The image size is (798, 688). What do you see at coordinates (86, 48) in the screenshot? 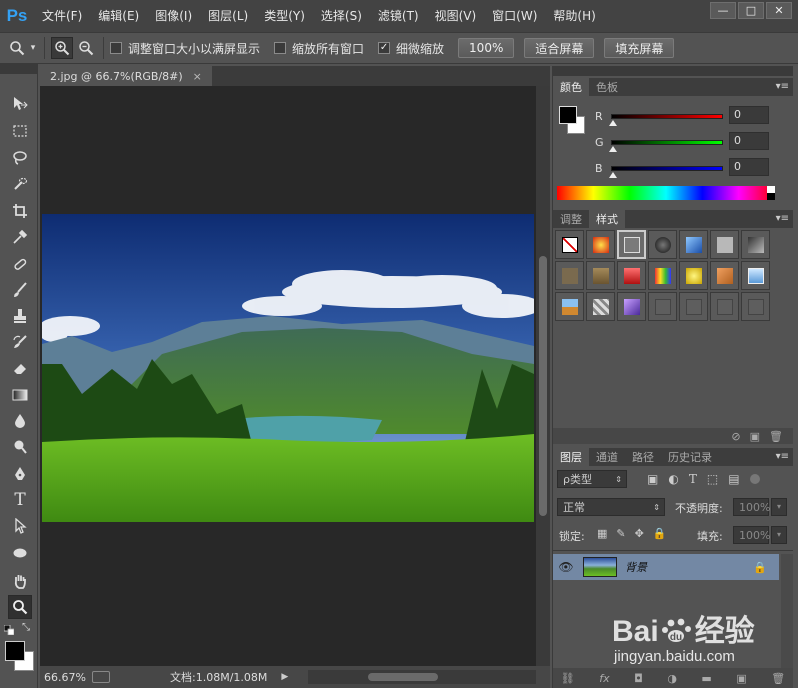
I see `zoom-out-icon` at bounding box center [86, 48].